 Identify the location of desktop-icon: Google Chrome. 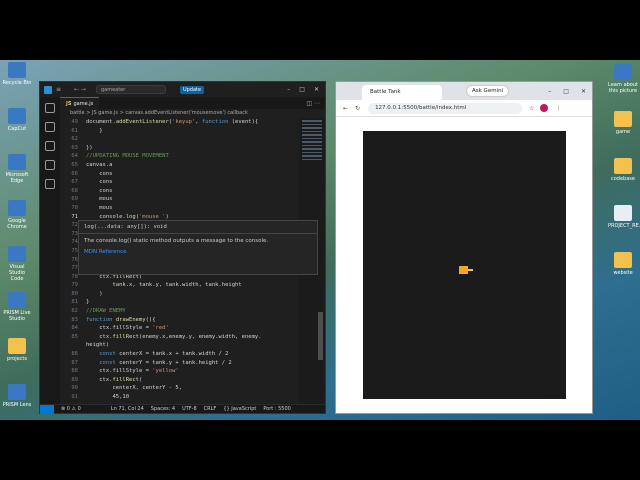
(17, 215).